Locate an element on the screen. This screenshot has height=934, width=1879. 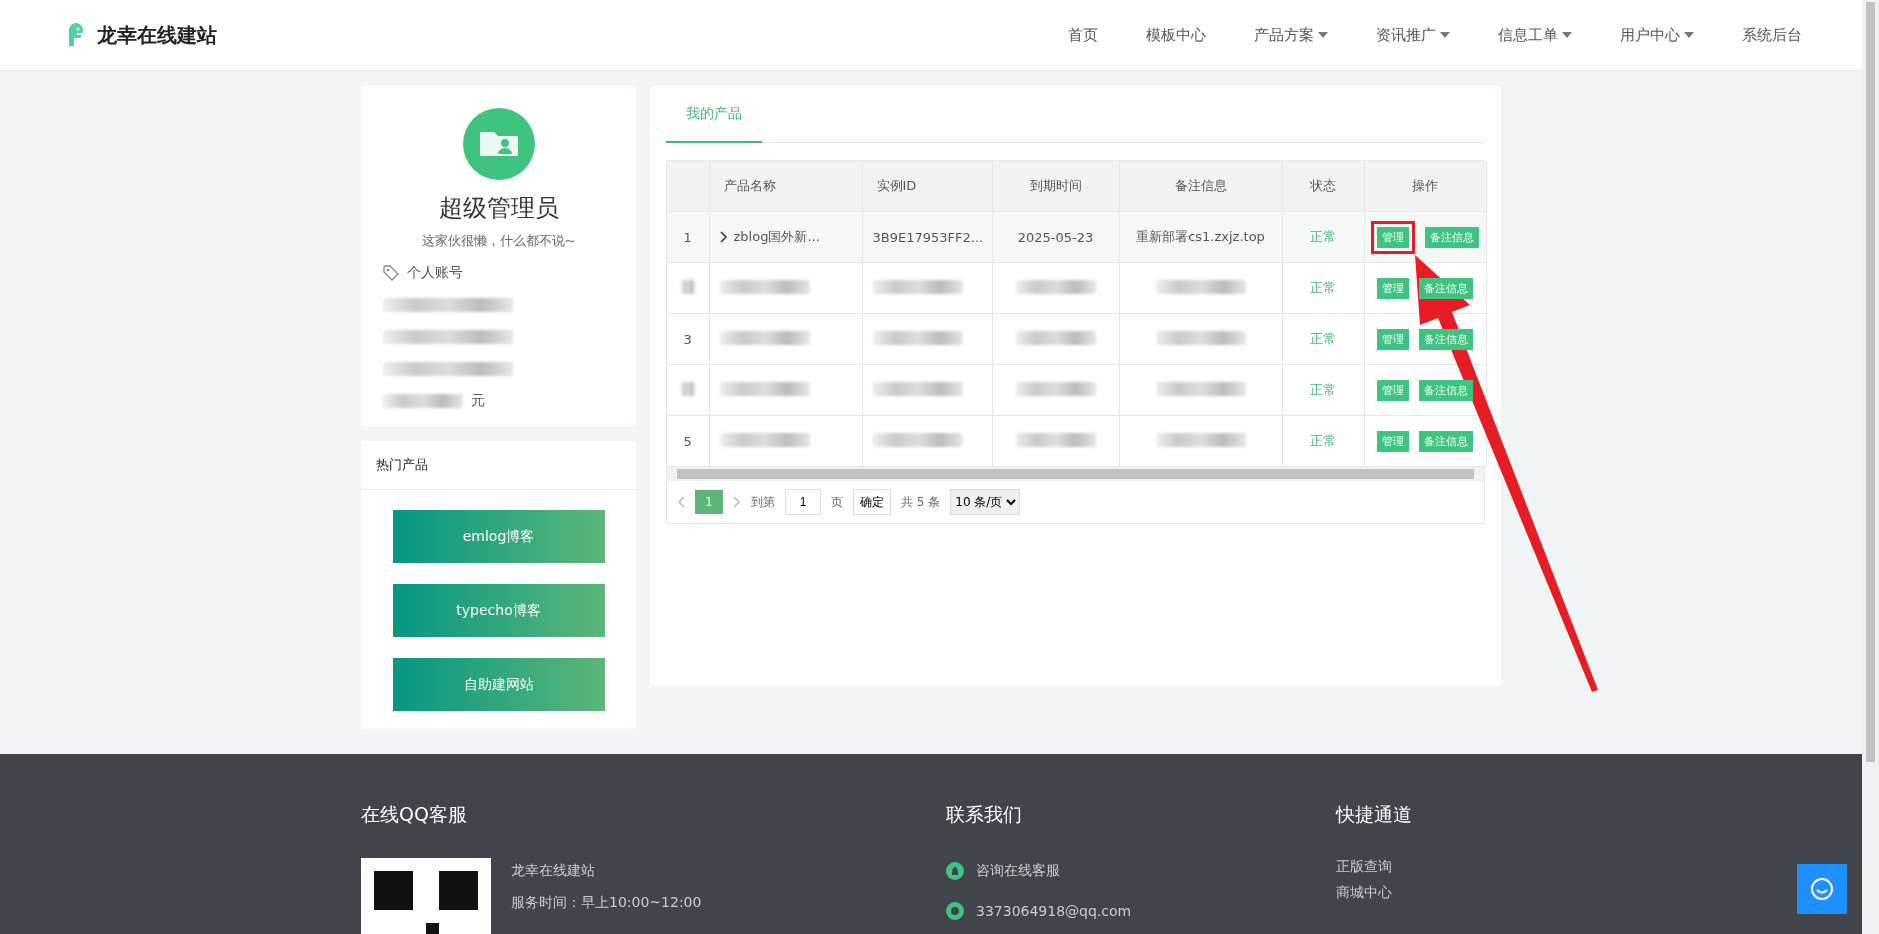
column-header: 状态 is located at coordinates (1323, 186).